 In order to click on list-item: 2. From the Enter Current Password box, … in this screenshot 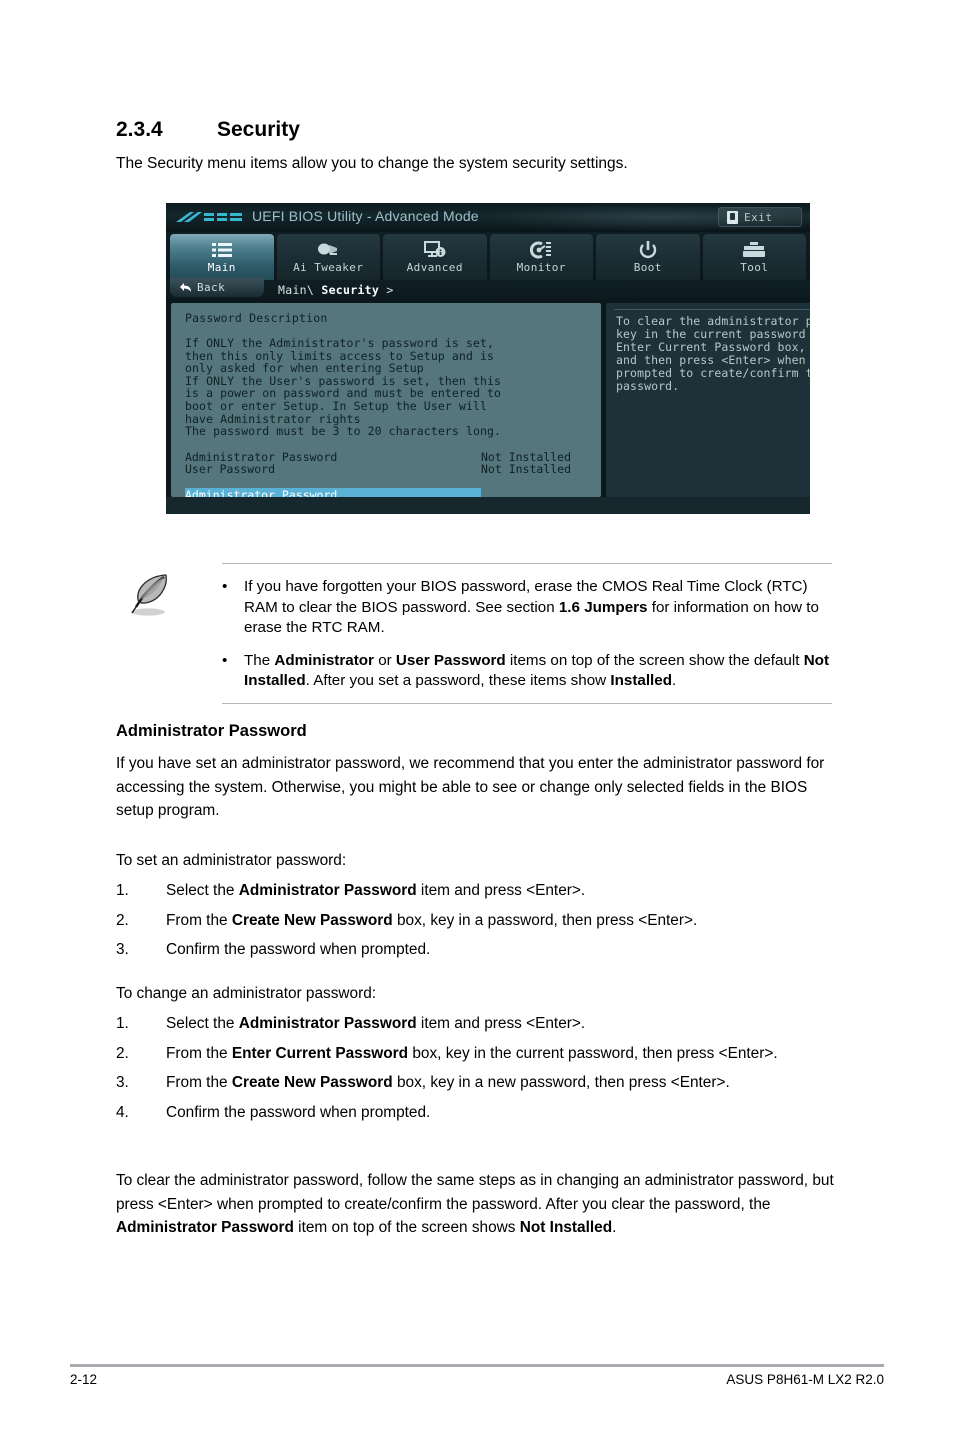, I will do `click(481, 1054)`.